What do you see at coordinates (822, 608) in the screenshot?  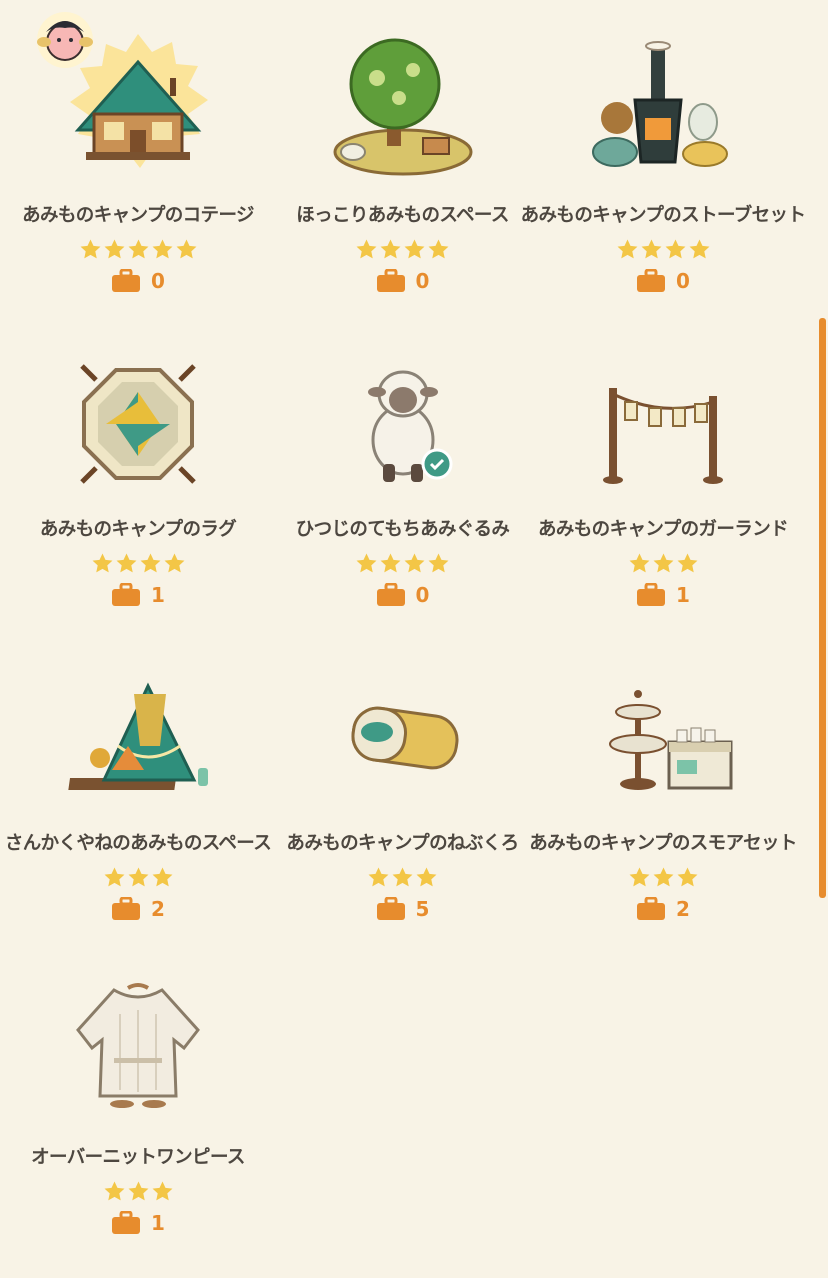 I see `scrollbar` at bounding box center [822, 608].